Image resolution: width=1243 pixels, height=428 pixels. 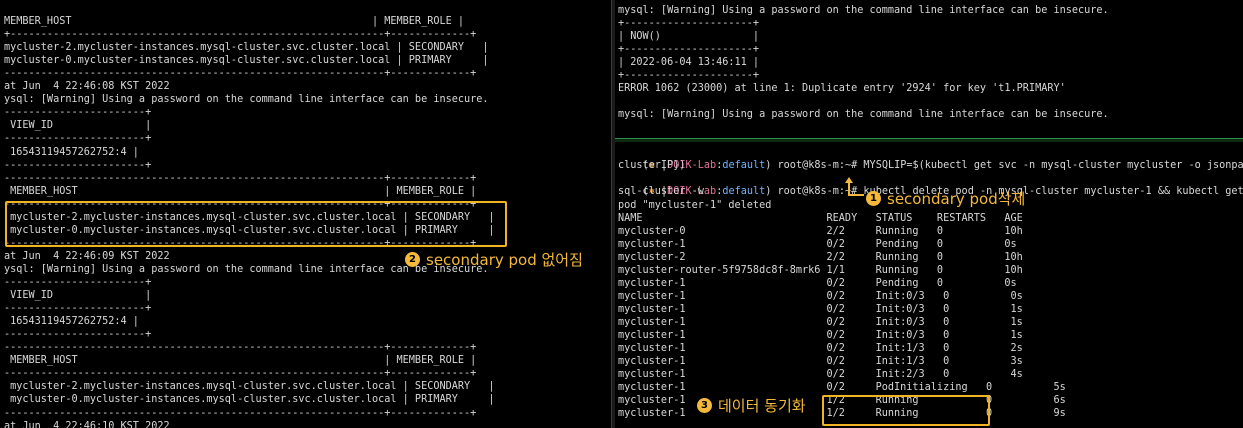 I want to click on highlight-box-members, so click(x=256, y=224).